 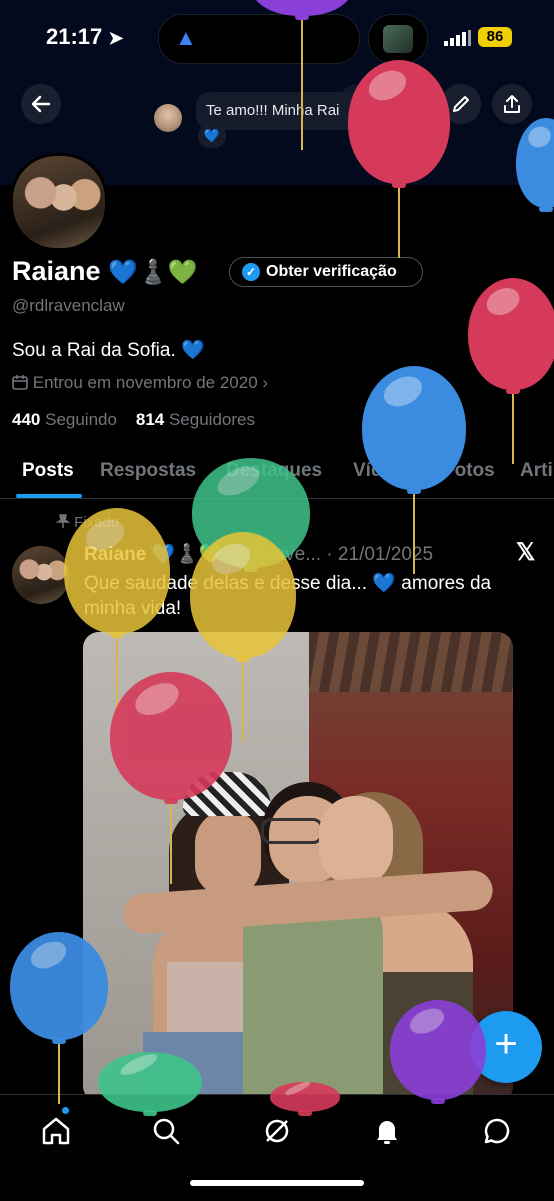 What do you see at coordinates (168, 118) in the screenshot?
I see `sender-avatar` at bounding box center [168, 118].